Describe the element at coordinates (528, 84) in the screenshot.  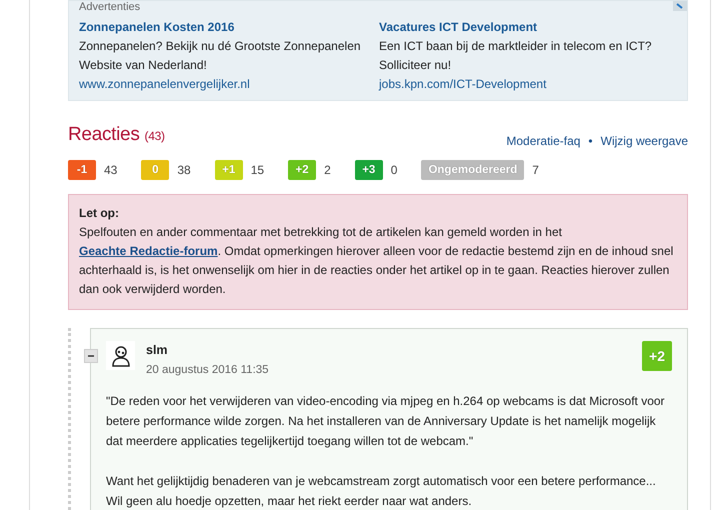
I see `ad-url-link: jobs.kpn.com/ICT-Development` at that location.